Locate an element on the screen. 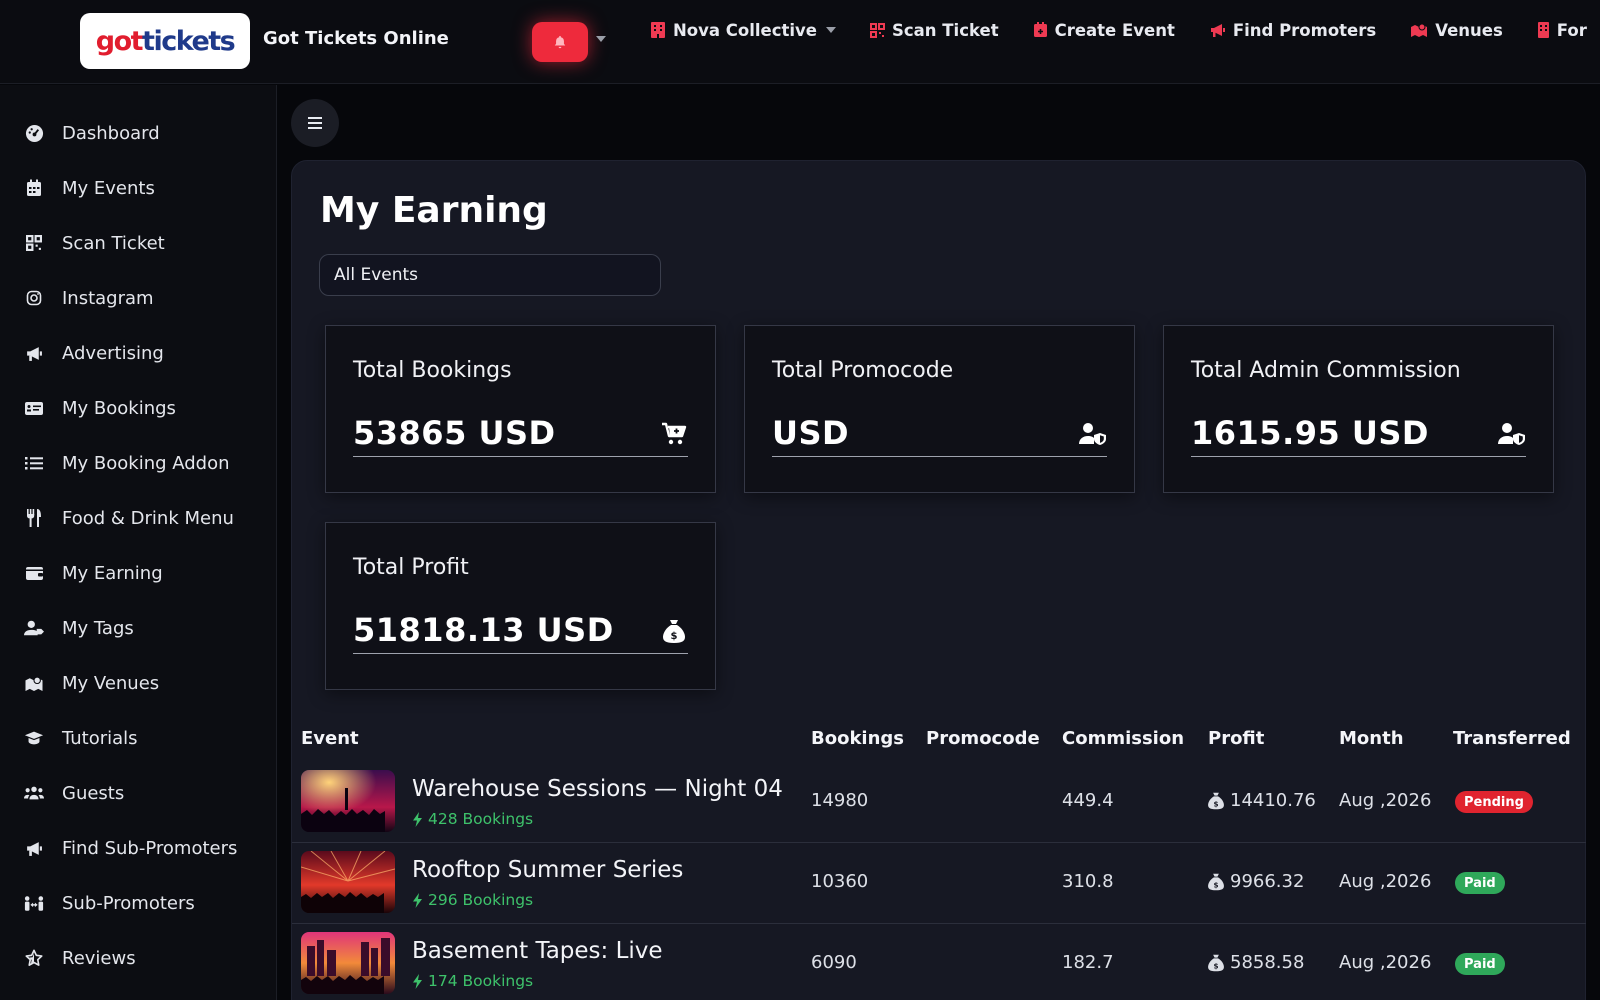 This screenshot has width=1600, height=1000. cell-profit-value: 9966.32 is located at coordinates (1267, 881).